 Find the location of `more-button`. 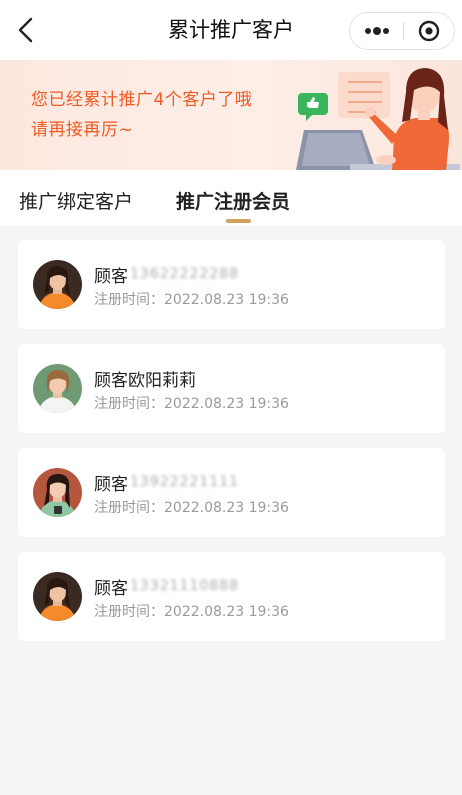

more-button is located at coordinates (376, 31).